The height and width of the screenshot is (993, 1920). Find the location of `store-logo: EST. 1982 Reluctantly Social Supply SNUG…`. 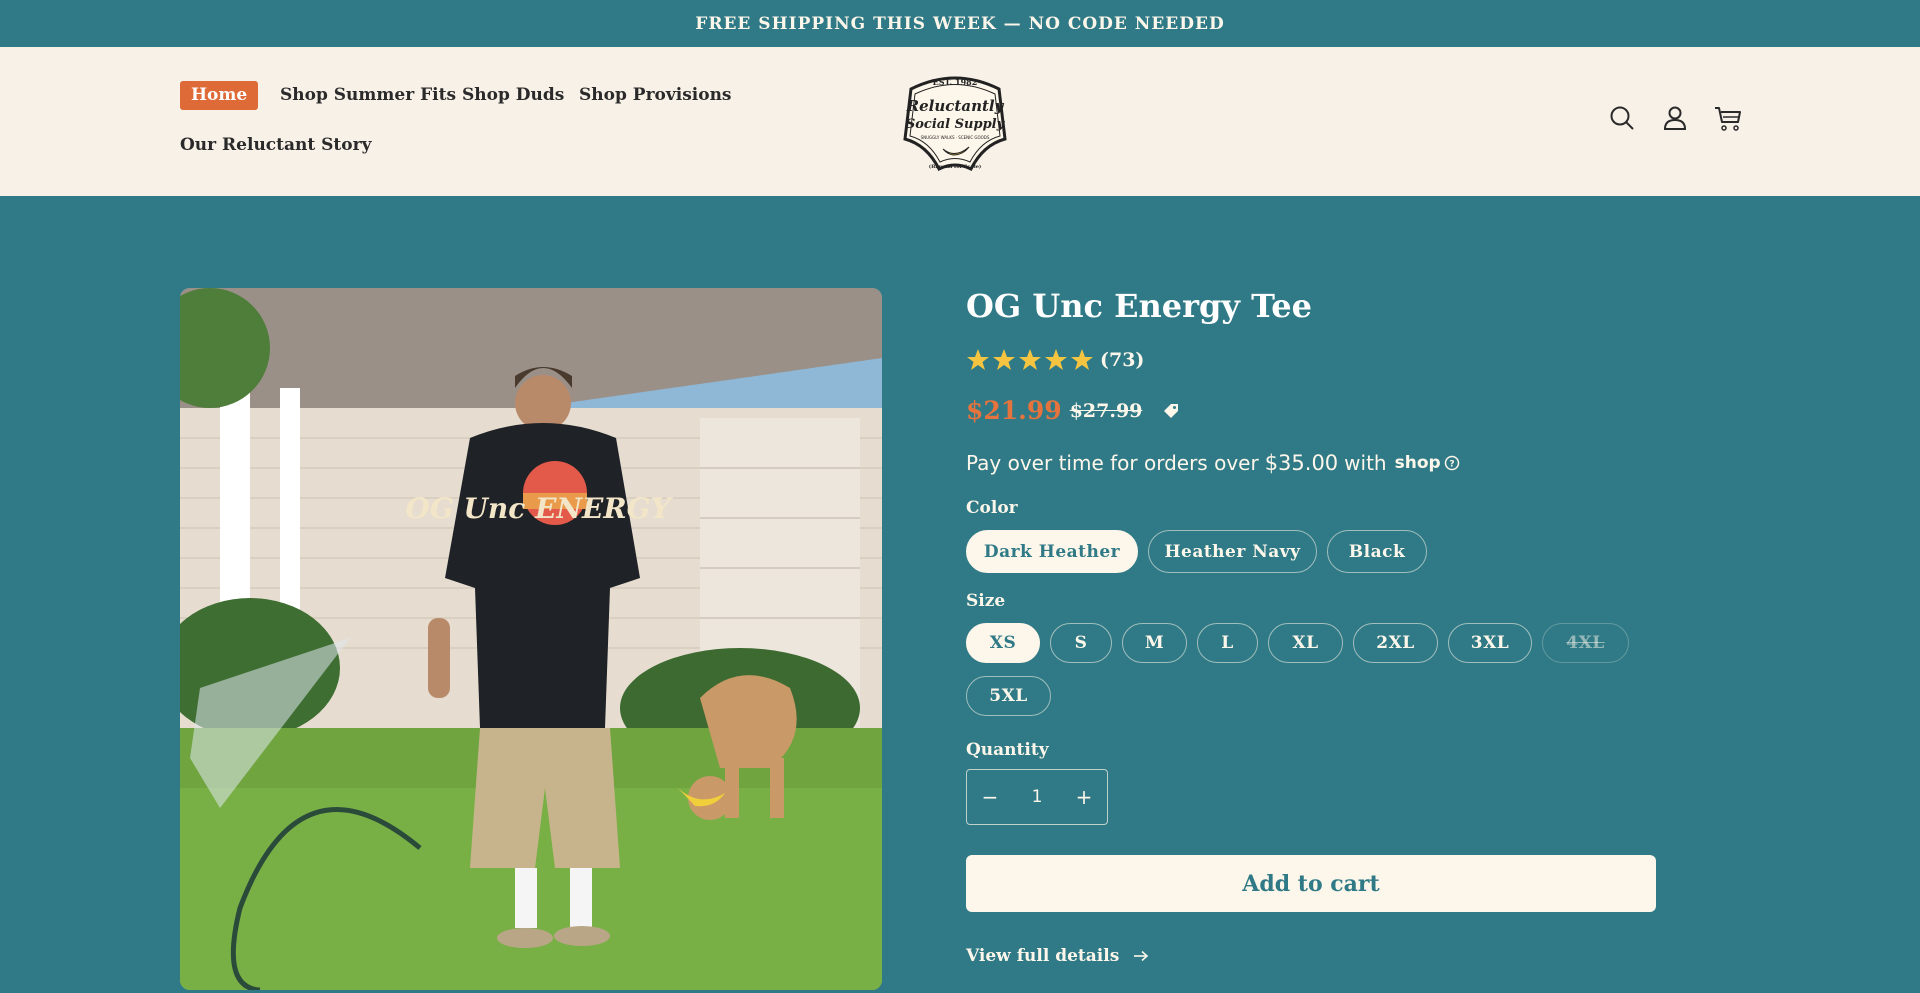

store-logo: EST. 1982 Reluctantly Social Supply SNUG… is located at coordinates (955, 122).